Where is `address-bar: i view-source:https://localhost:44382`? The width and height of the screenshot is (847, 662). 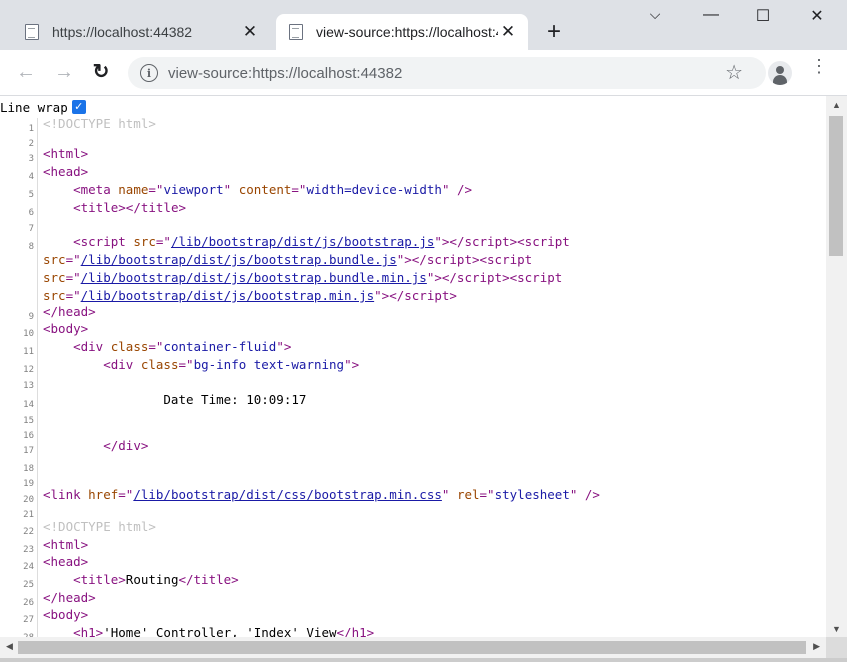 address-bar: i view-source:https://localhost:44382 is located at coordinates (447, 73).